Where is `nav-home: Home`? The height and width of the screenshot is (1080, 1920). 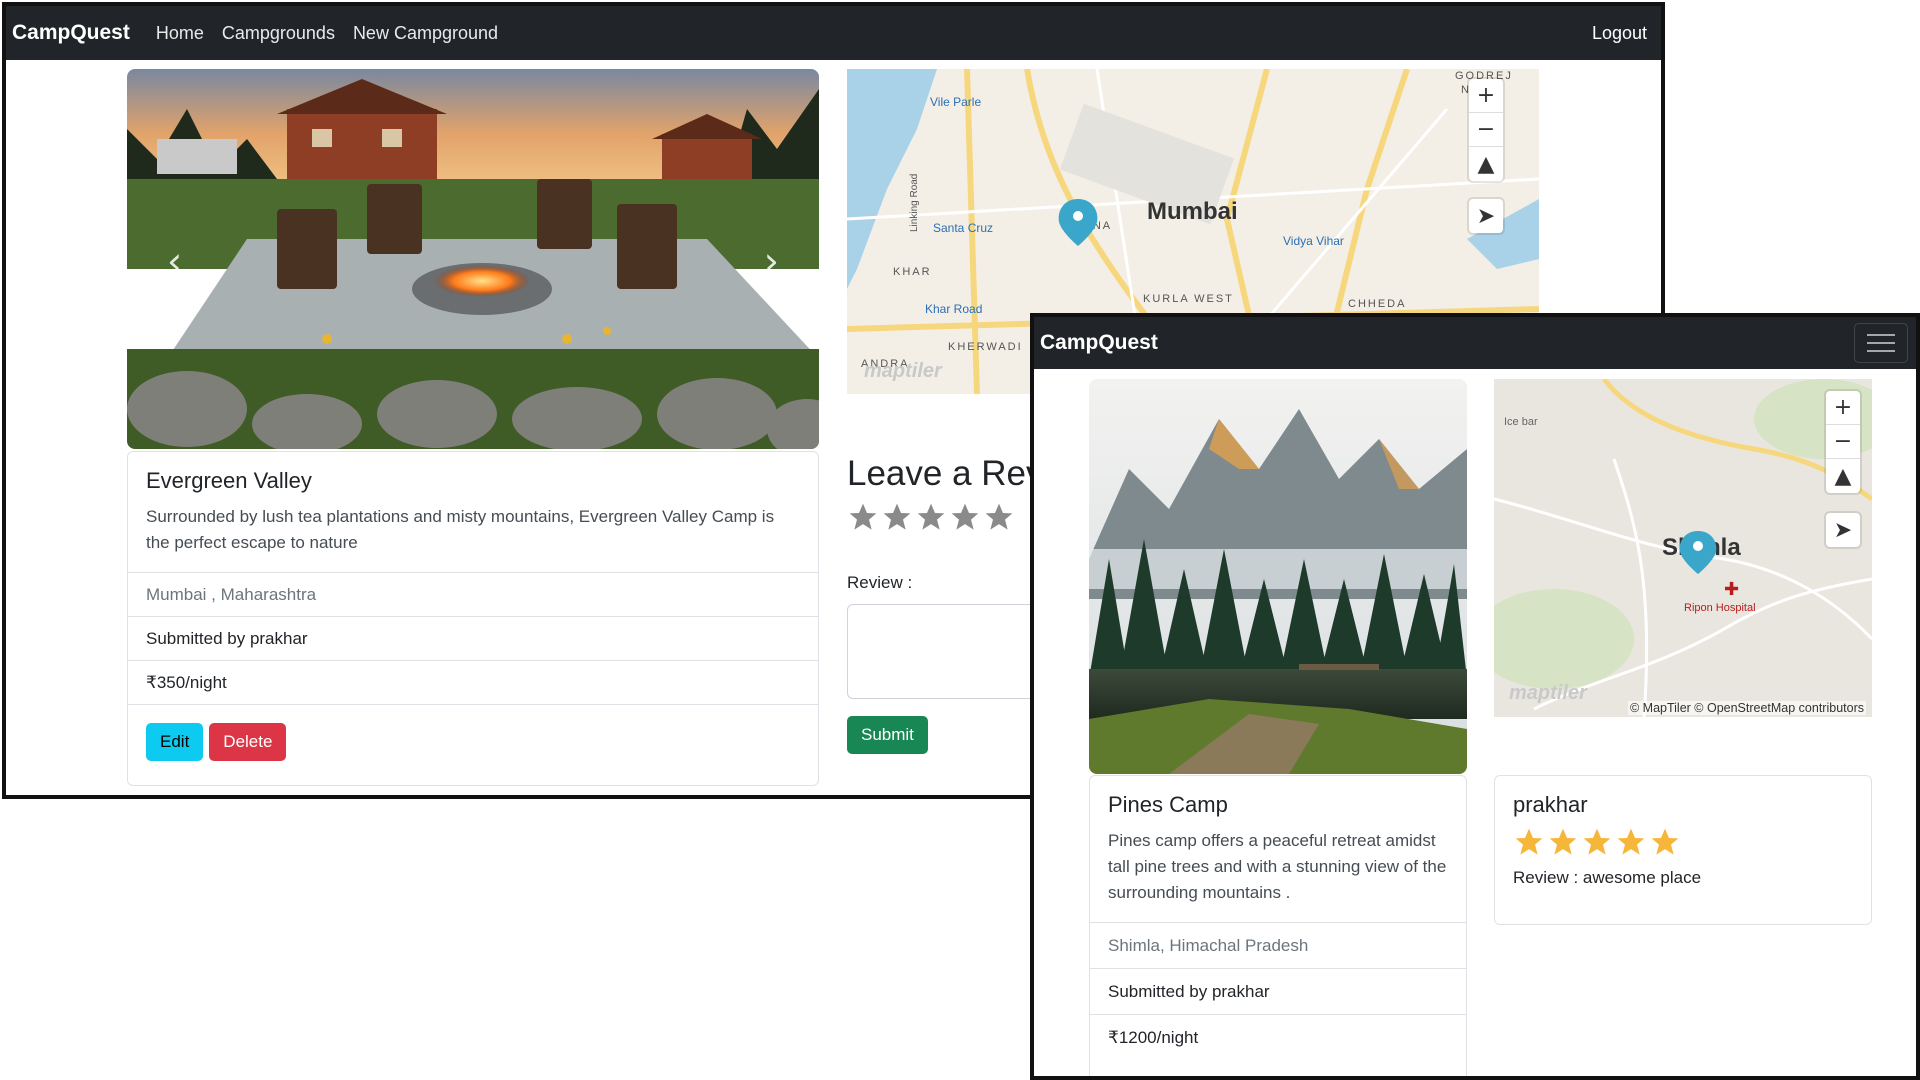 nav-home: Home is located at coordinates (180, 33).